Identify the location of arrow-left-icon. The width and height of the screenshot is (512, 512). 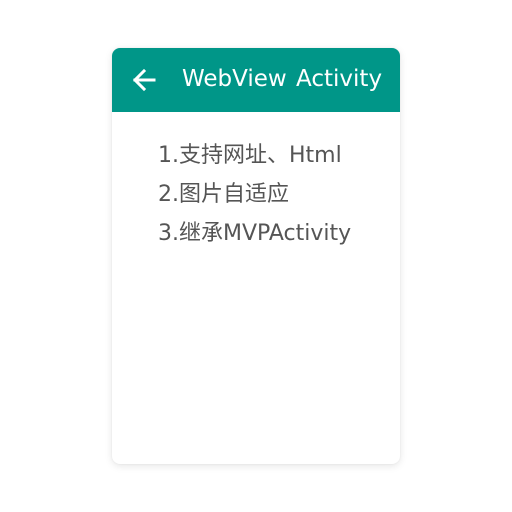
(144, 80).